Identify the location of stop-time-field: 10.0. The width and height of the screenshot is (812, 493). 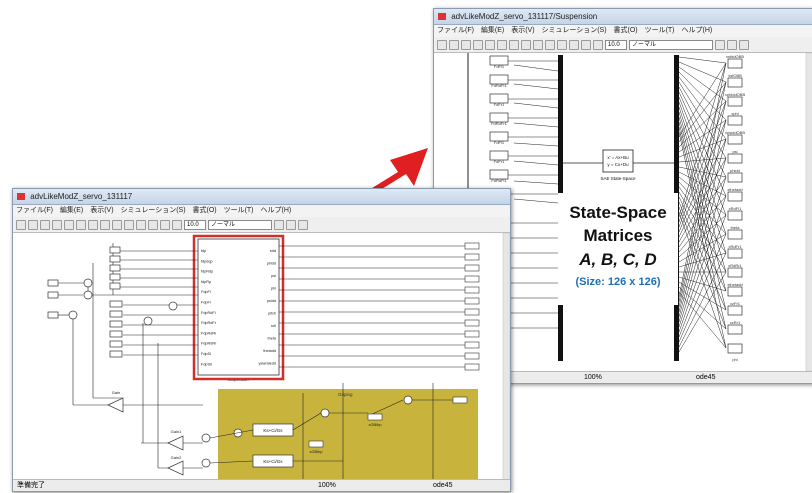
(616, 44).